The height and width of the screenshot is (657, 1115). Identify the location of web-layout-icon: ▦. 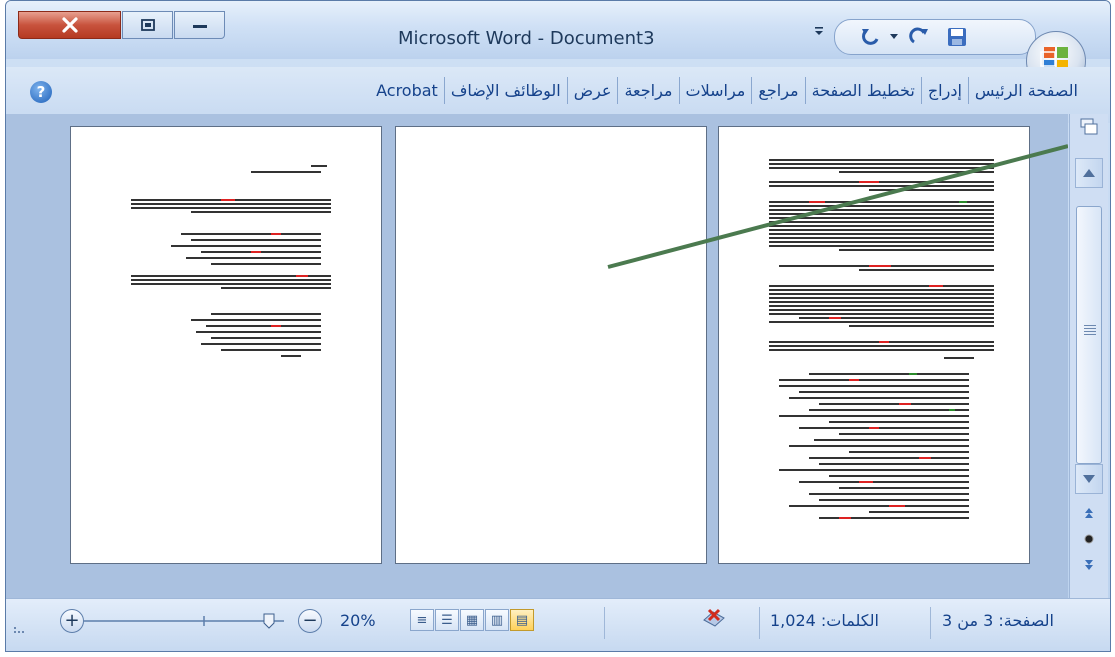
(472, 620).